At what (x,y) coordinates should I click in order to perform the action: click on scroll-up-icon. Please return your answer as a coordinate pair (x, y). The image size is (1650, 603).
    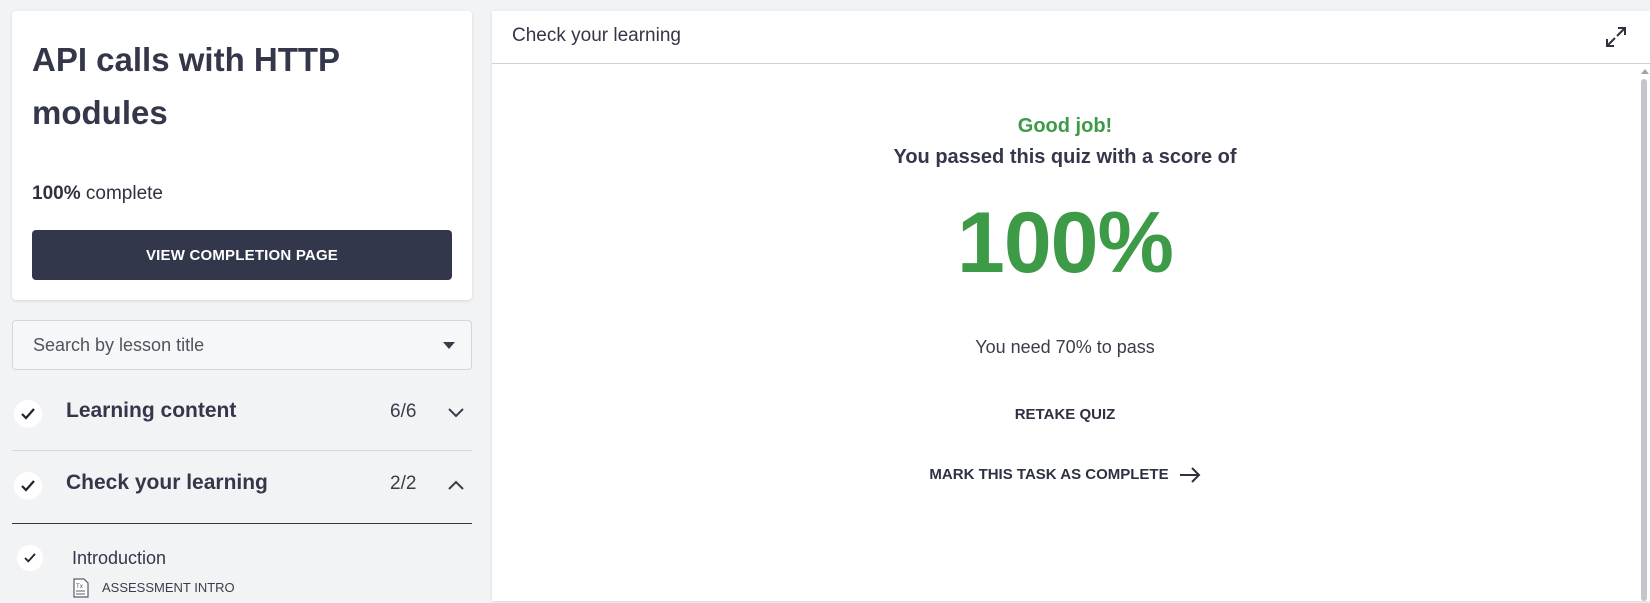
    Looking at the image, I should click on (1645, 71).